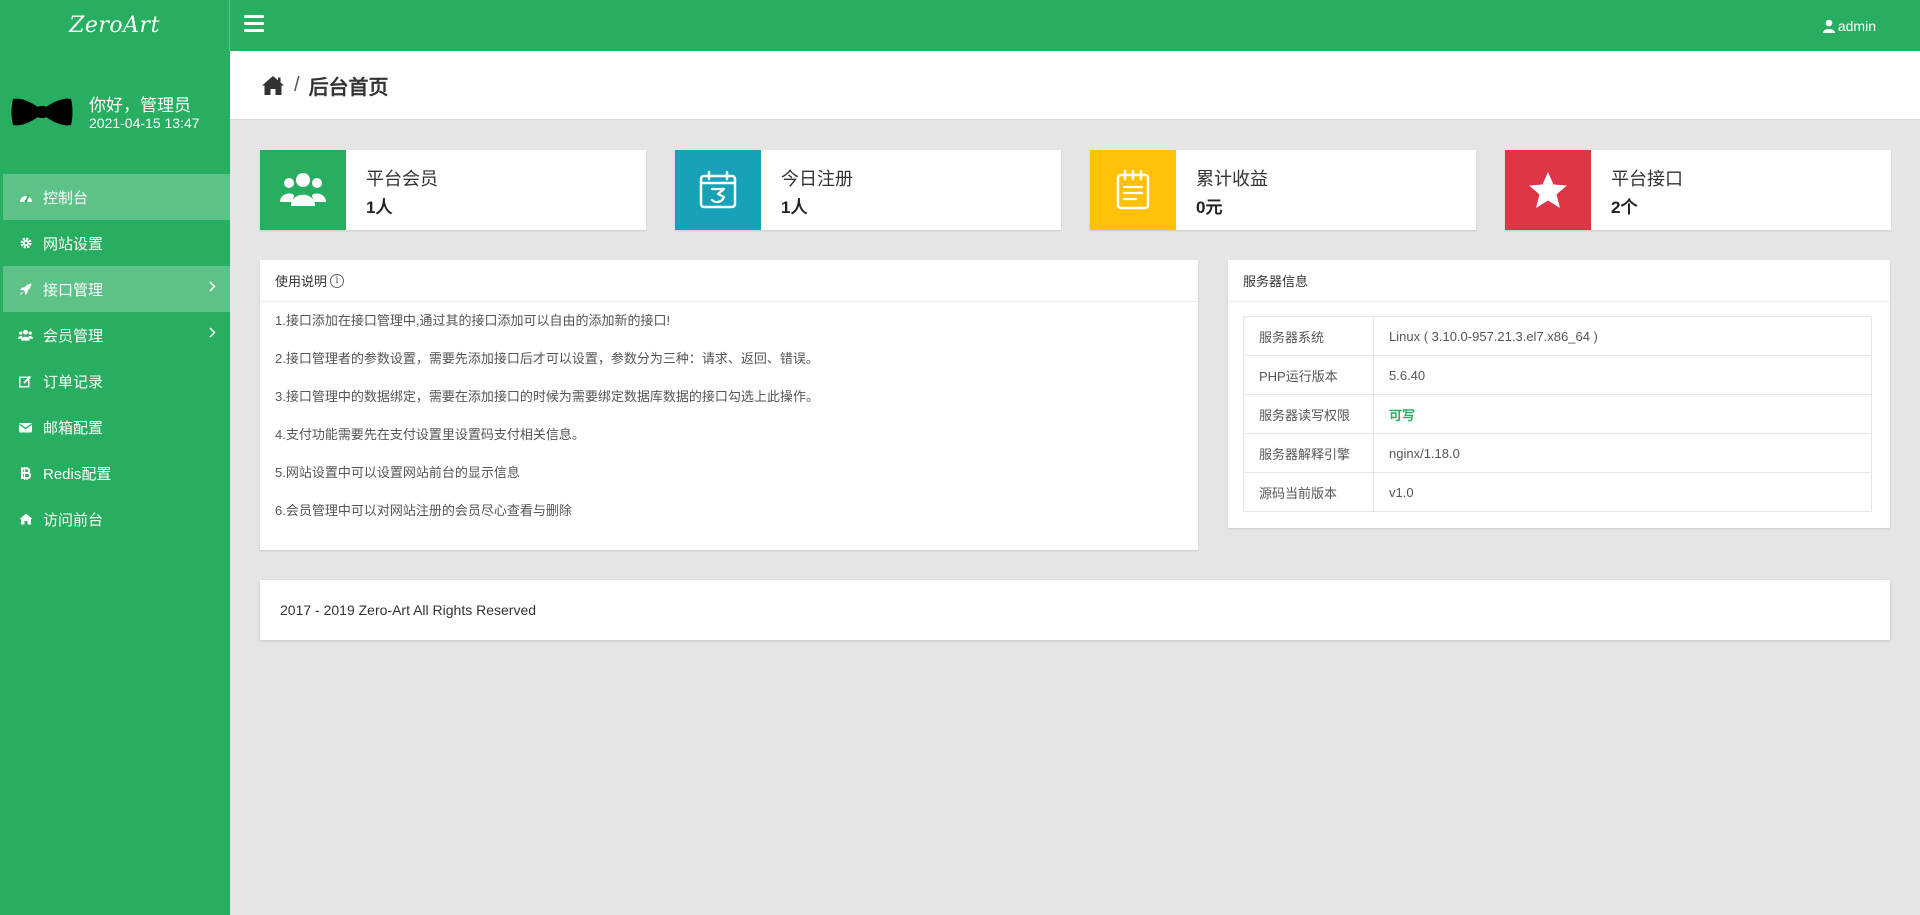  What do you see at coordinates (1133, 190) in the screenshot?
I see `notepad-icon` at bounding box center [1133, 190].